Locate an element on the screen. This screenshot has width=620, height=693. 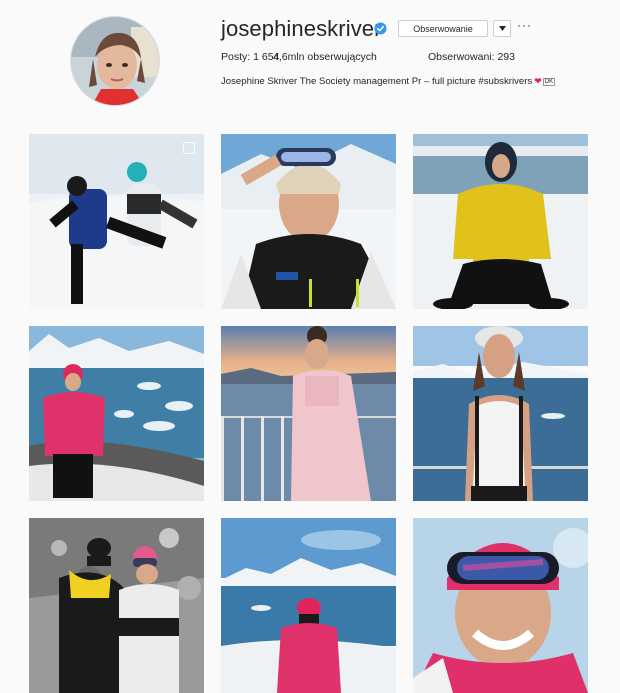
following-button: Obserwowanie is located at coordinates (443, 28).